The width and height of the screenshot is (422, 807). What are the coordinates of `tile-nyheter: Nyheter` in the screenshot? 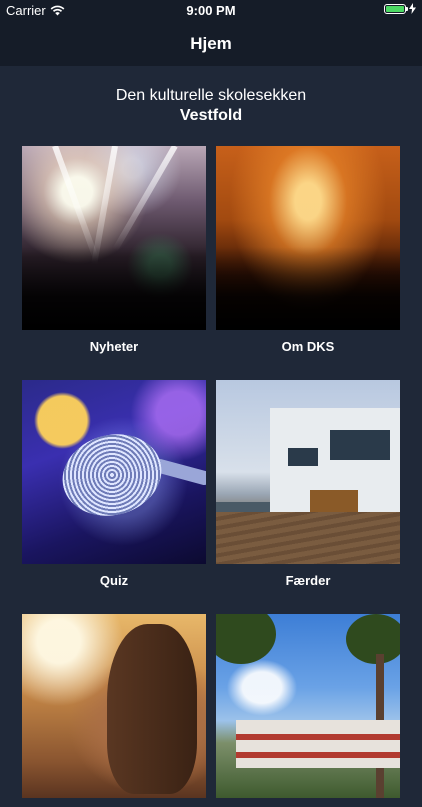 It's located at (114, 250).